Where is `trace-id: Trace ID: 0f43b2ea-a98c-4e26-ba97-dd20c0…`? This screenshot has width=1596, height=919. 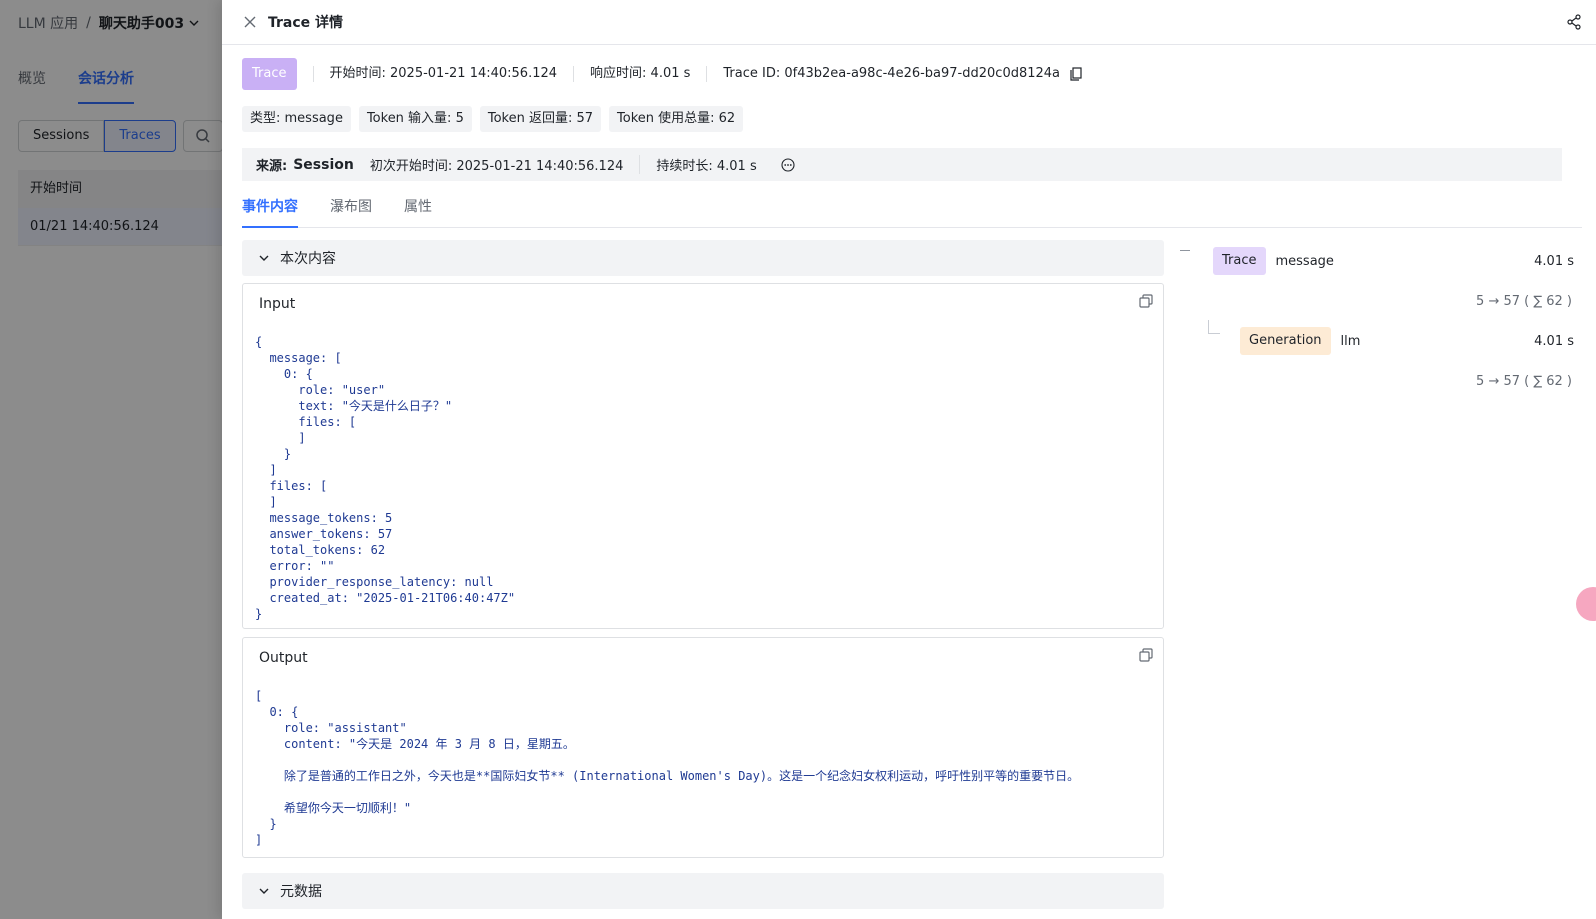
trace-id: Trace ID: 0f43b2ea-a98c-4e26-ba97-dd20c0… is located at coordinates (902, 74).